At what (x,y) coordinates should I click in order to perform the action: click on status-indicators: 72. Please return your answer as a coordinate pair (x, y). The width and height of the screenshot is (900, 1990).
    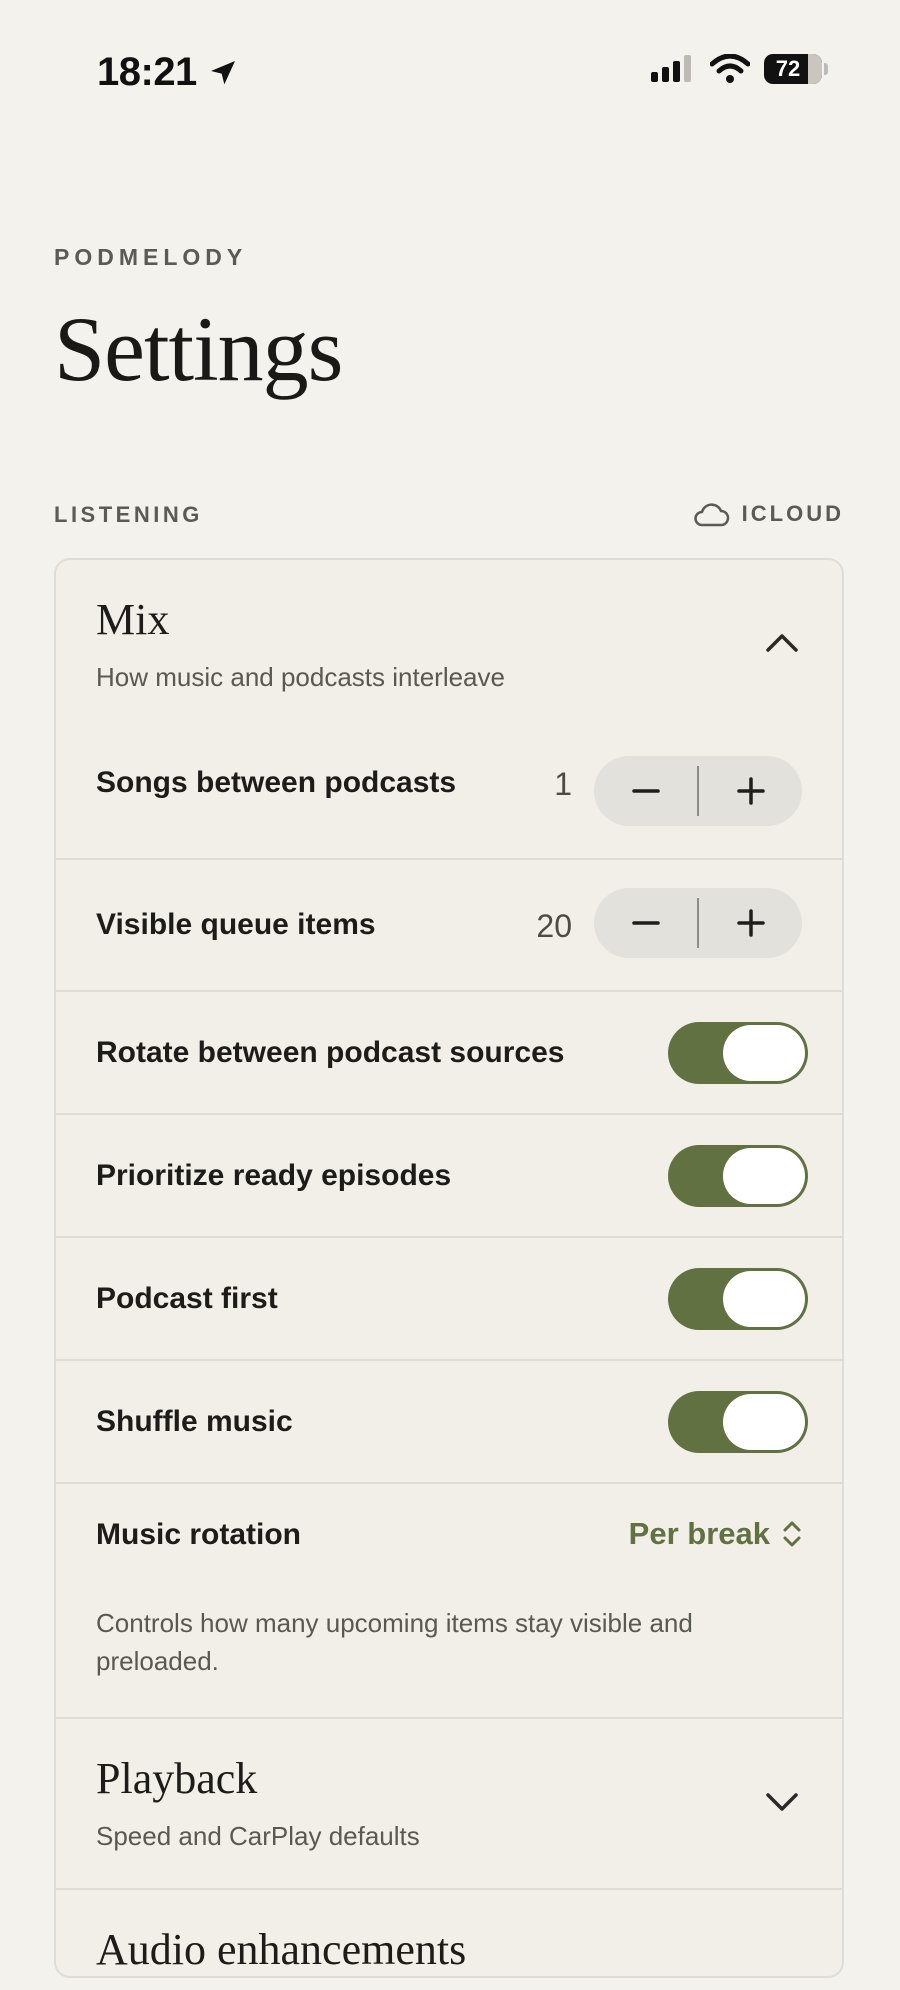
    Looking at the image, I should click on (739, 69).